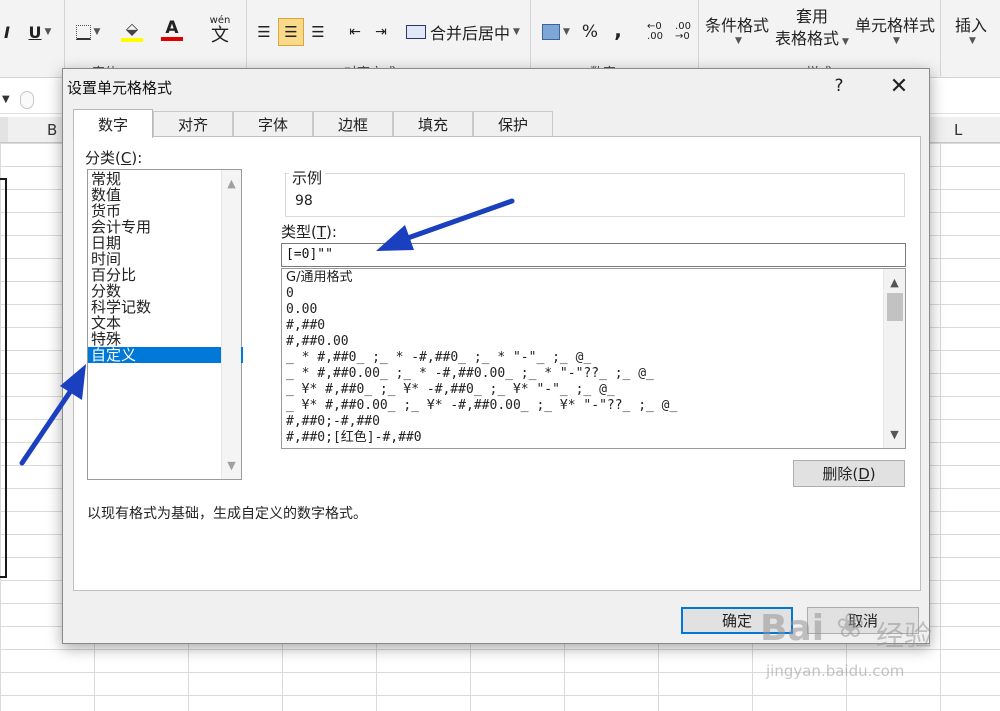 The height and width of the screenshot is (711, 1000). I want to click on decrease-indent-icon: ⇤, so click(355, 32).